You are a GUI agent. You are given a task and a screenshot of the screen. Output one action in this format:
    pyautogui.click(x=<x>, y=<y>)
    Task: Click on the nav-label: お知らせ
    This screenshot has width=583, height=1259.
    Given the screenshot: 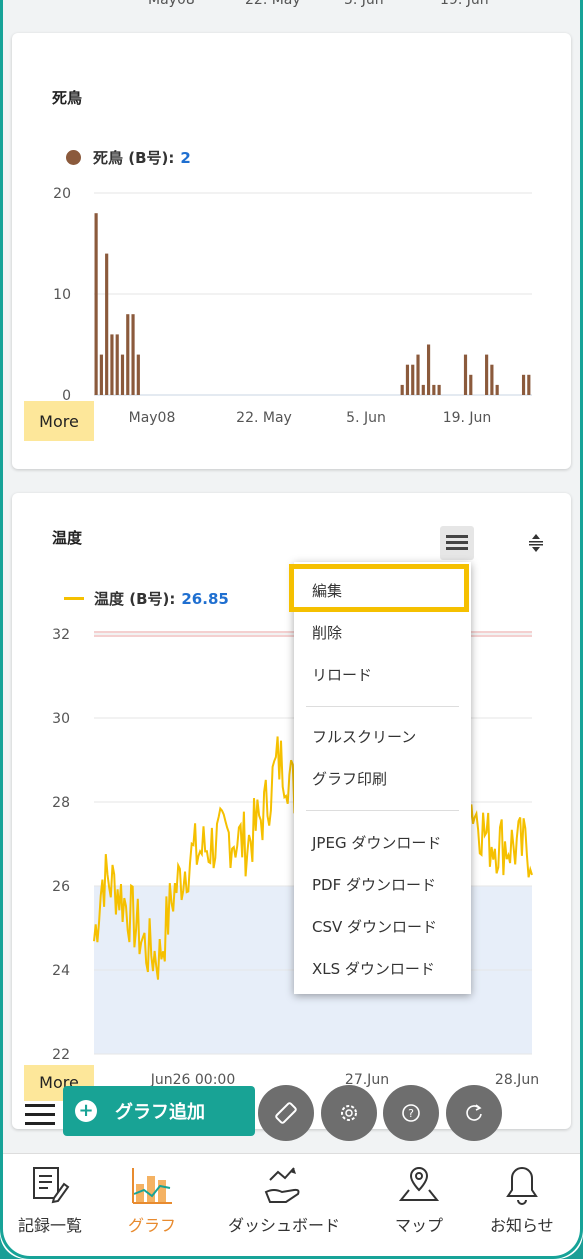 What is the action you would take?
    pyautogui.click(x=522, y=1225)
    